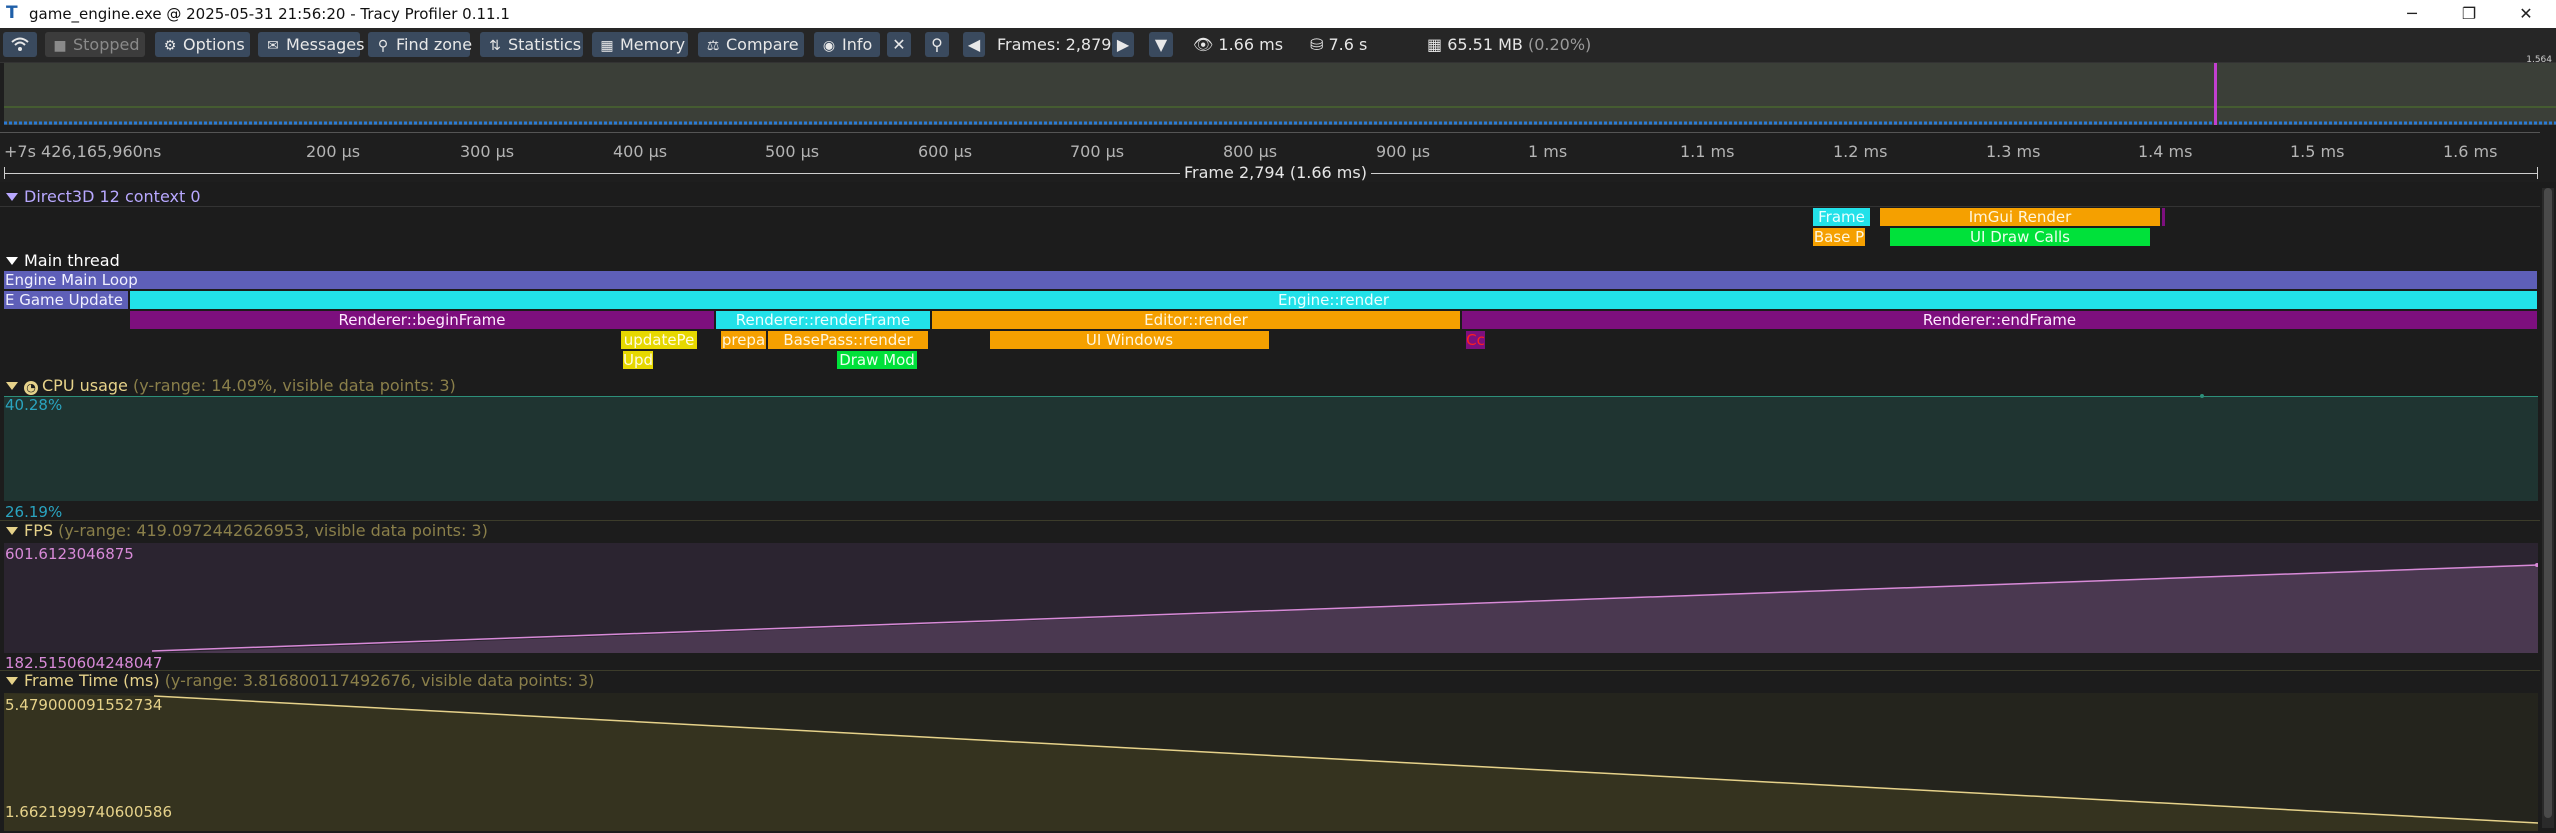  Describe the element at coordinates (34, 512) in the screenshot. I see `cpu-min-label: 26.19%` at that location.